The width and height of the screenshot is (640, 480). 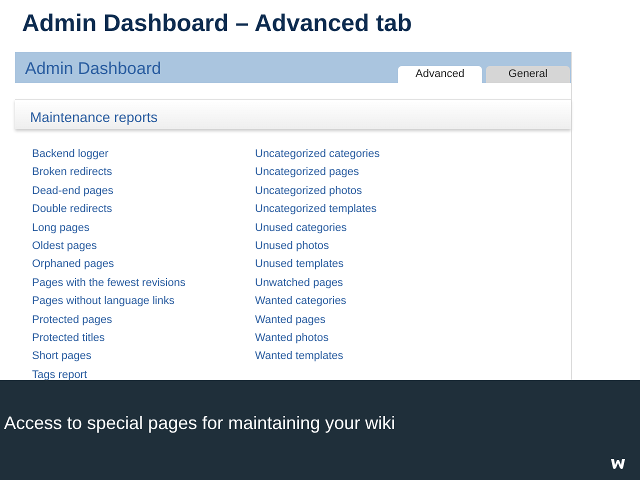 I want to click on report-link: Protected pages, so click(x=72, y=320).